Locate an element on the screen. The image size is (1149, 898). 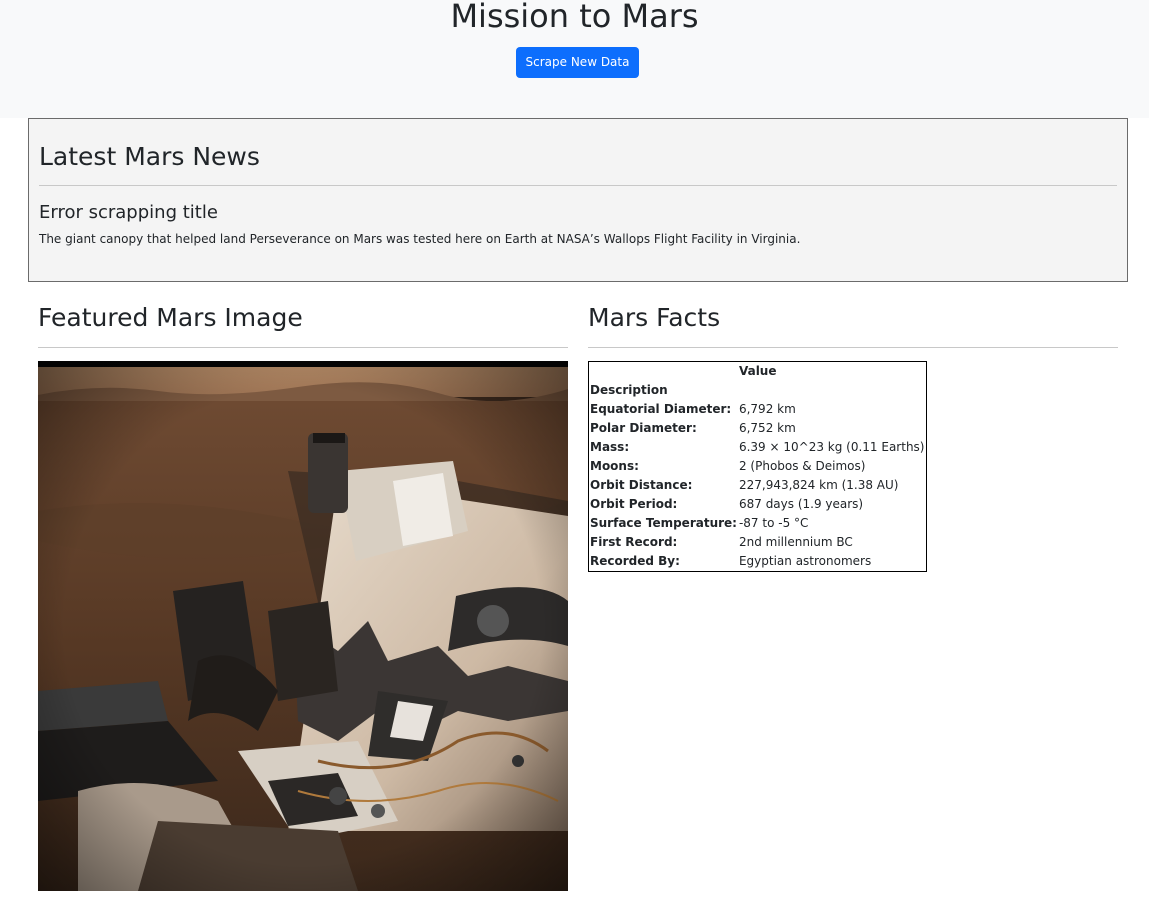
fact-value: -87 to -5 °C is located at coordinates (773, 523).